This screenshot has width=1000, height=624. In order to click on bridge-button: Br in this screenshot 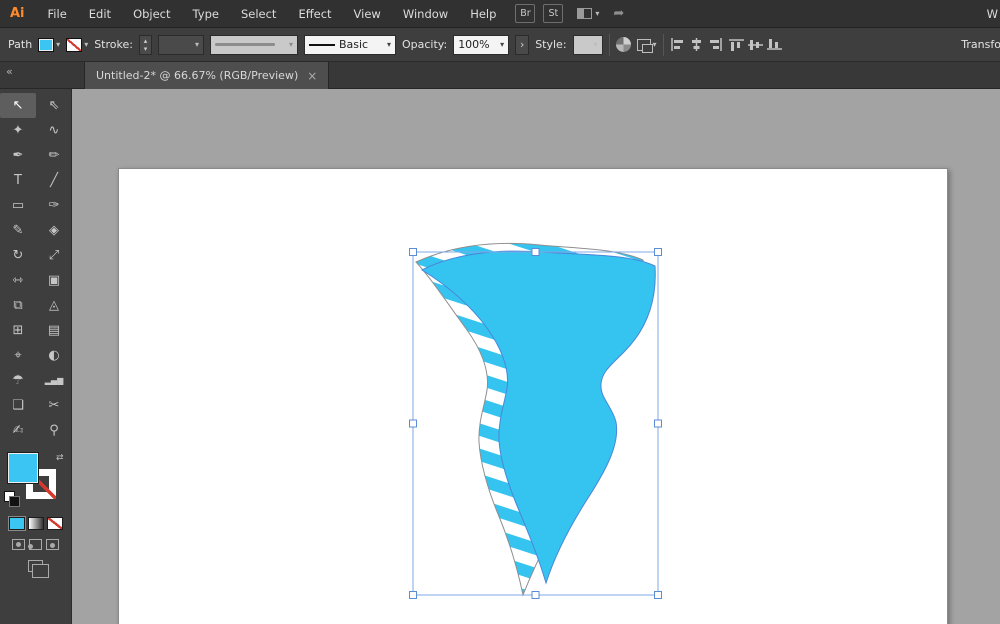, I will do `click(525, 13)`.